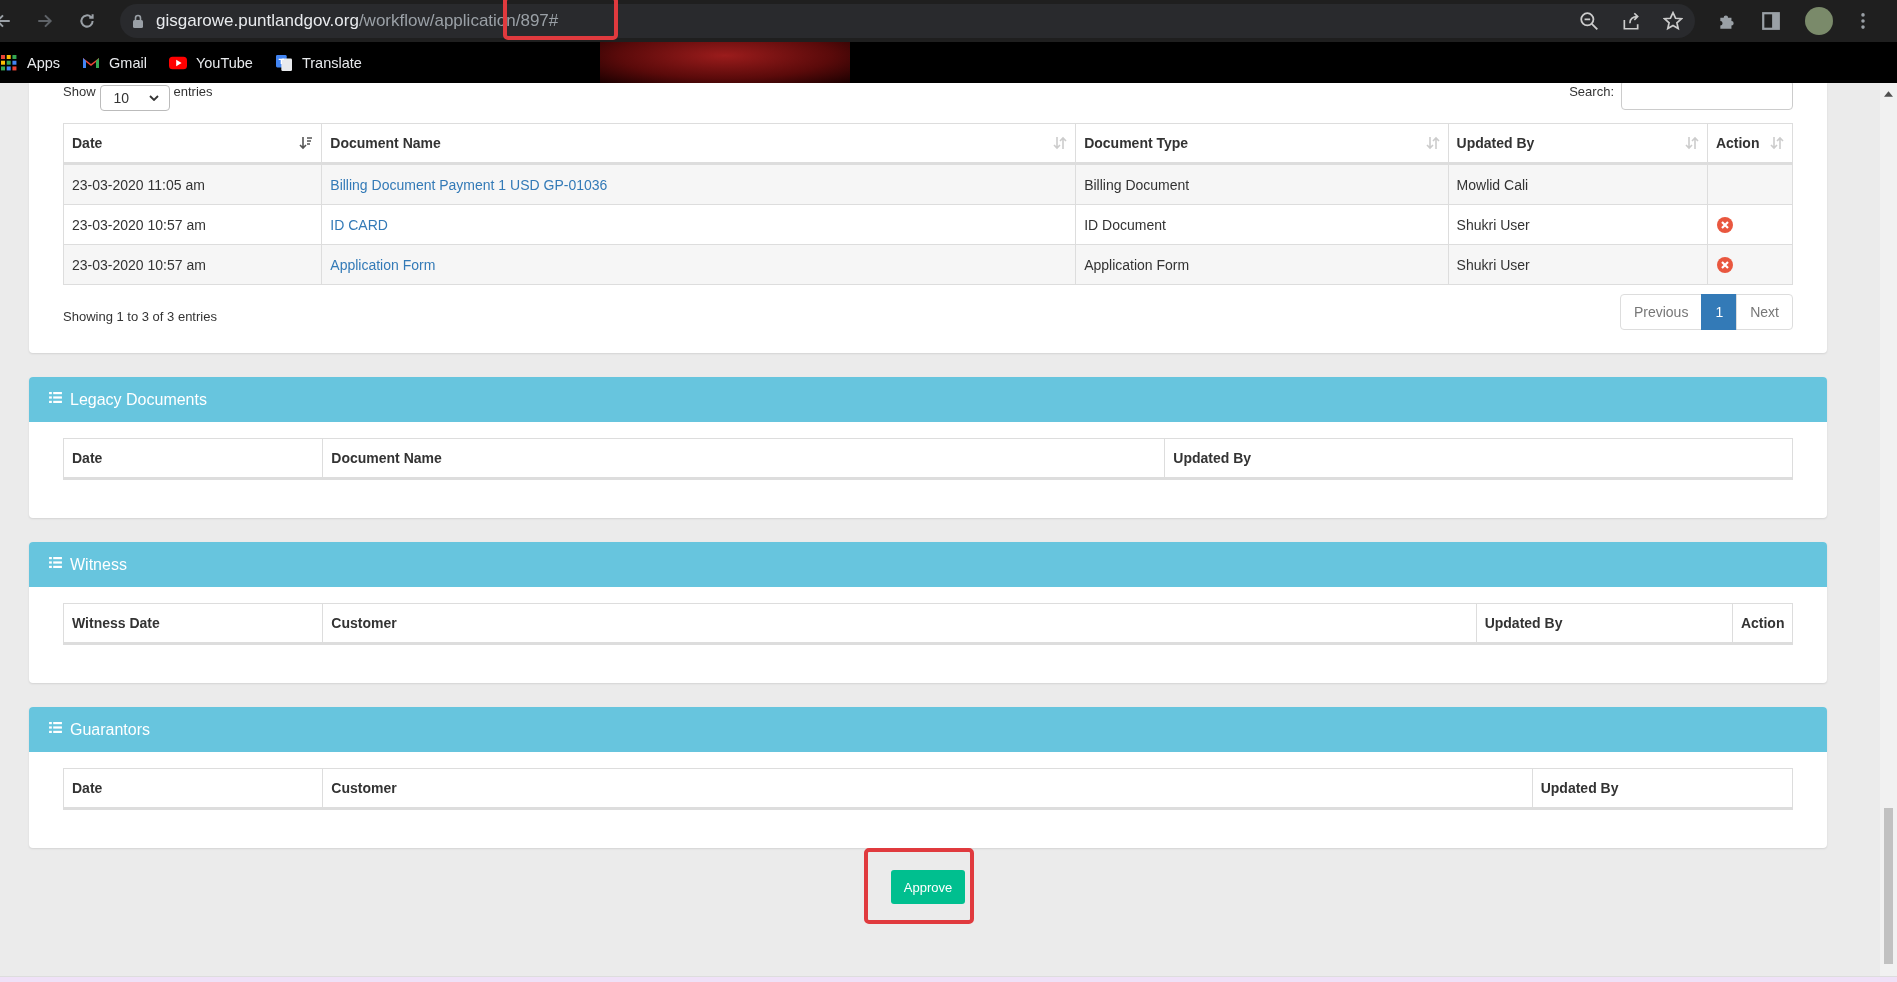 This screenshot has height=982, width=1897. I want to click on grid-icon, so click(9, 62).